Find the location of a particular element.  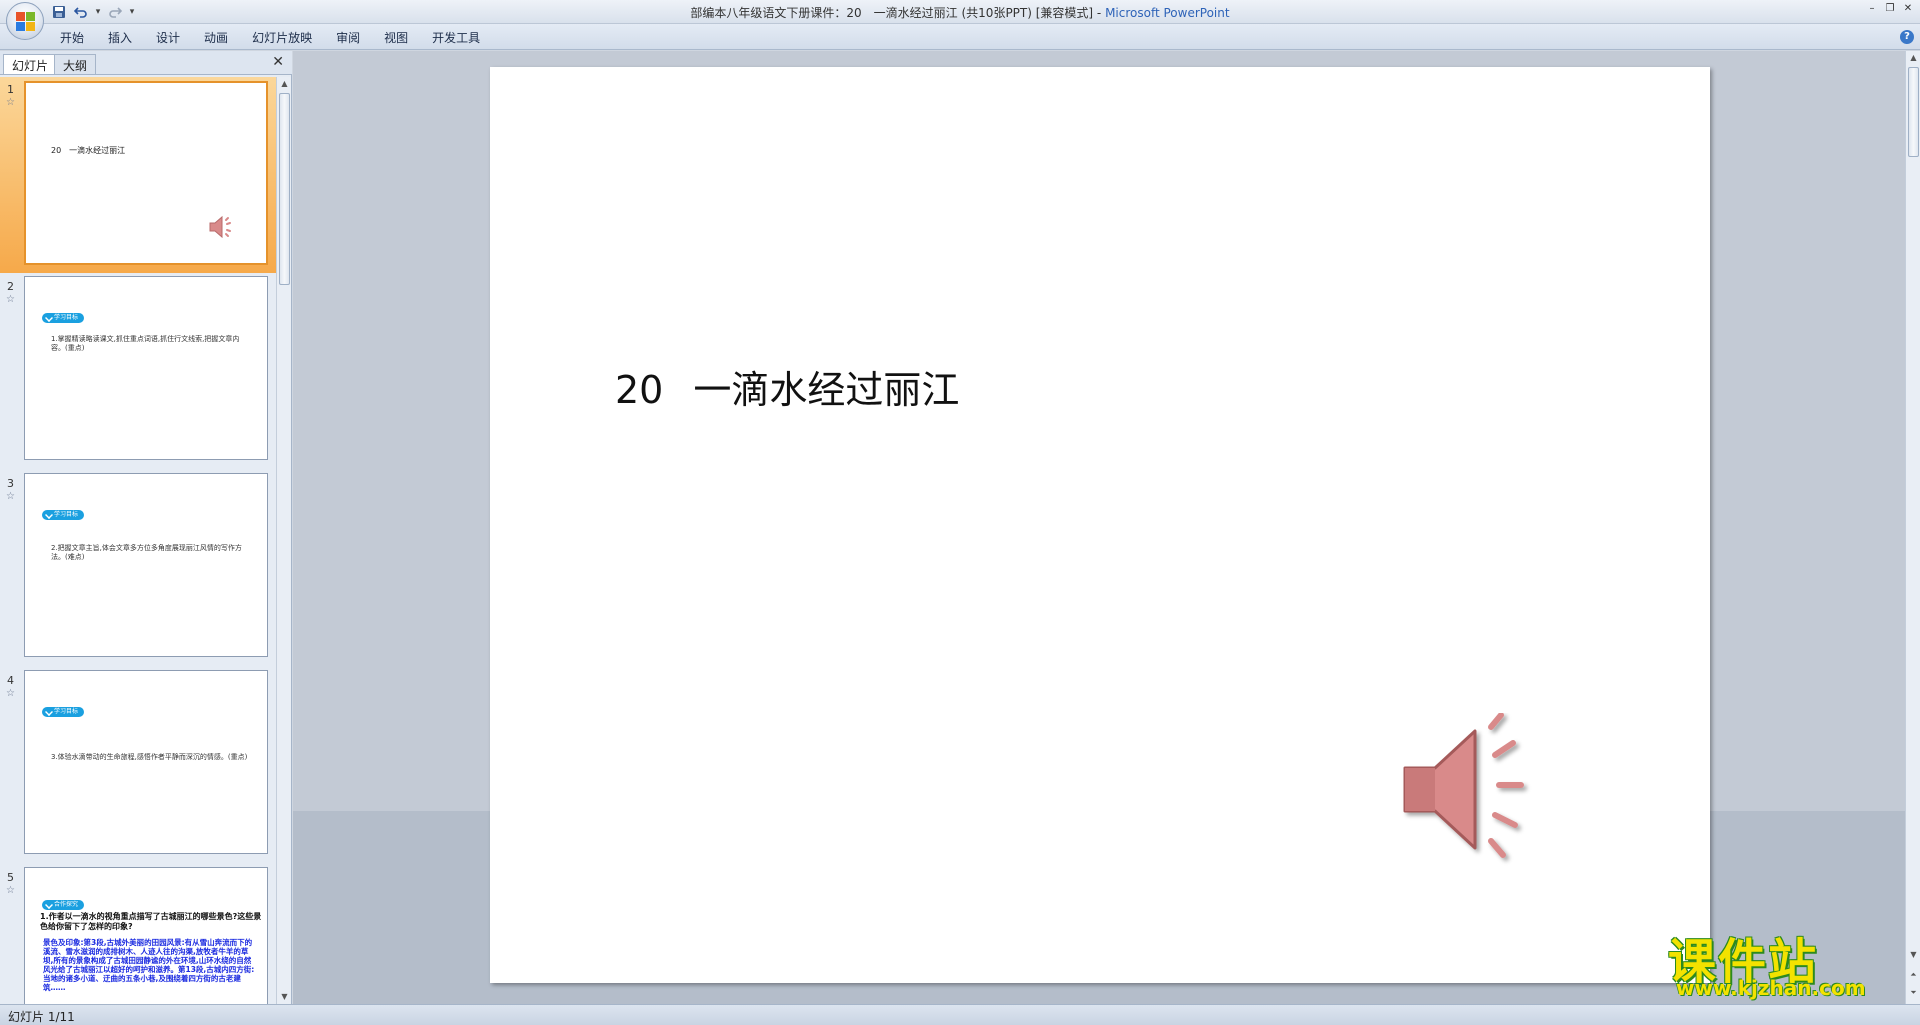

app-name: Microsoft PowerPoint is located at coordinates (1167, 13).